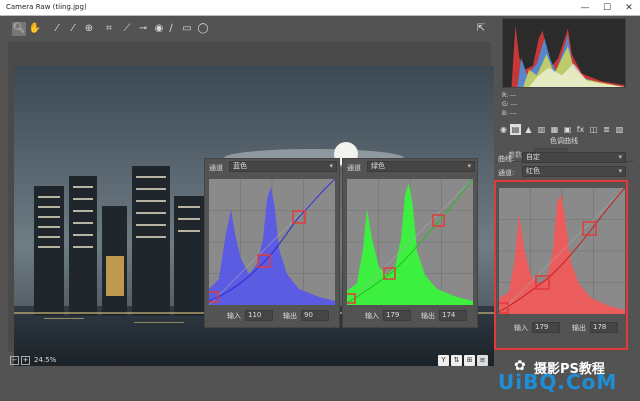  Describe the element at coordinates (203, 29) in the screenshot. I see `radial-filter-icon: ◯` at that location.